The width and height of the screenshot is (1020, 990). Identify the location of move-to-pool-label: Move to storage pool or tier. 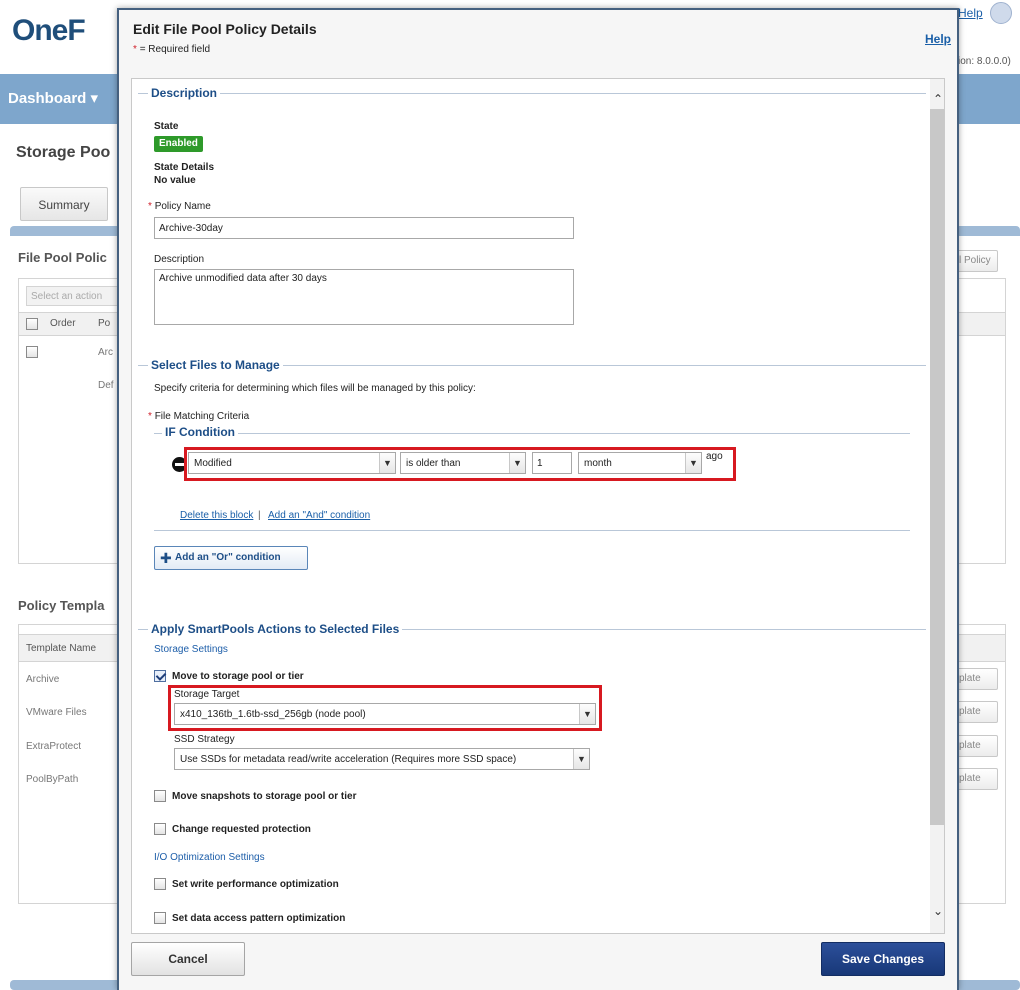
(238, 676).